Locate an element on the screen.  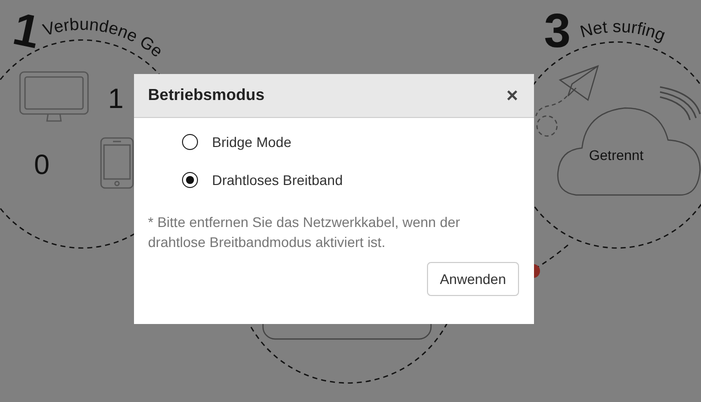
cloud-icon is located at coordinates (629, 151).